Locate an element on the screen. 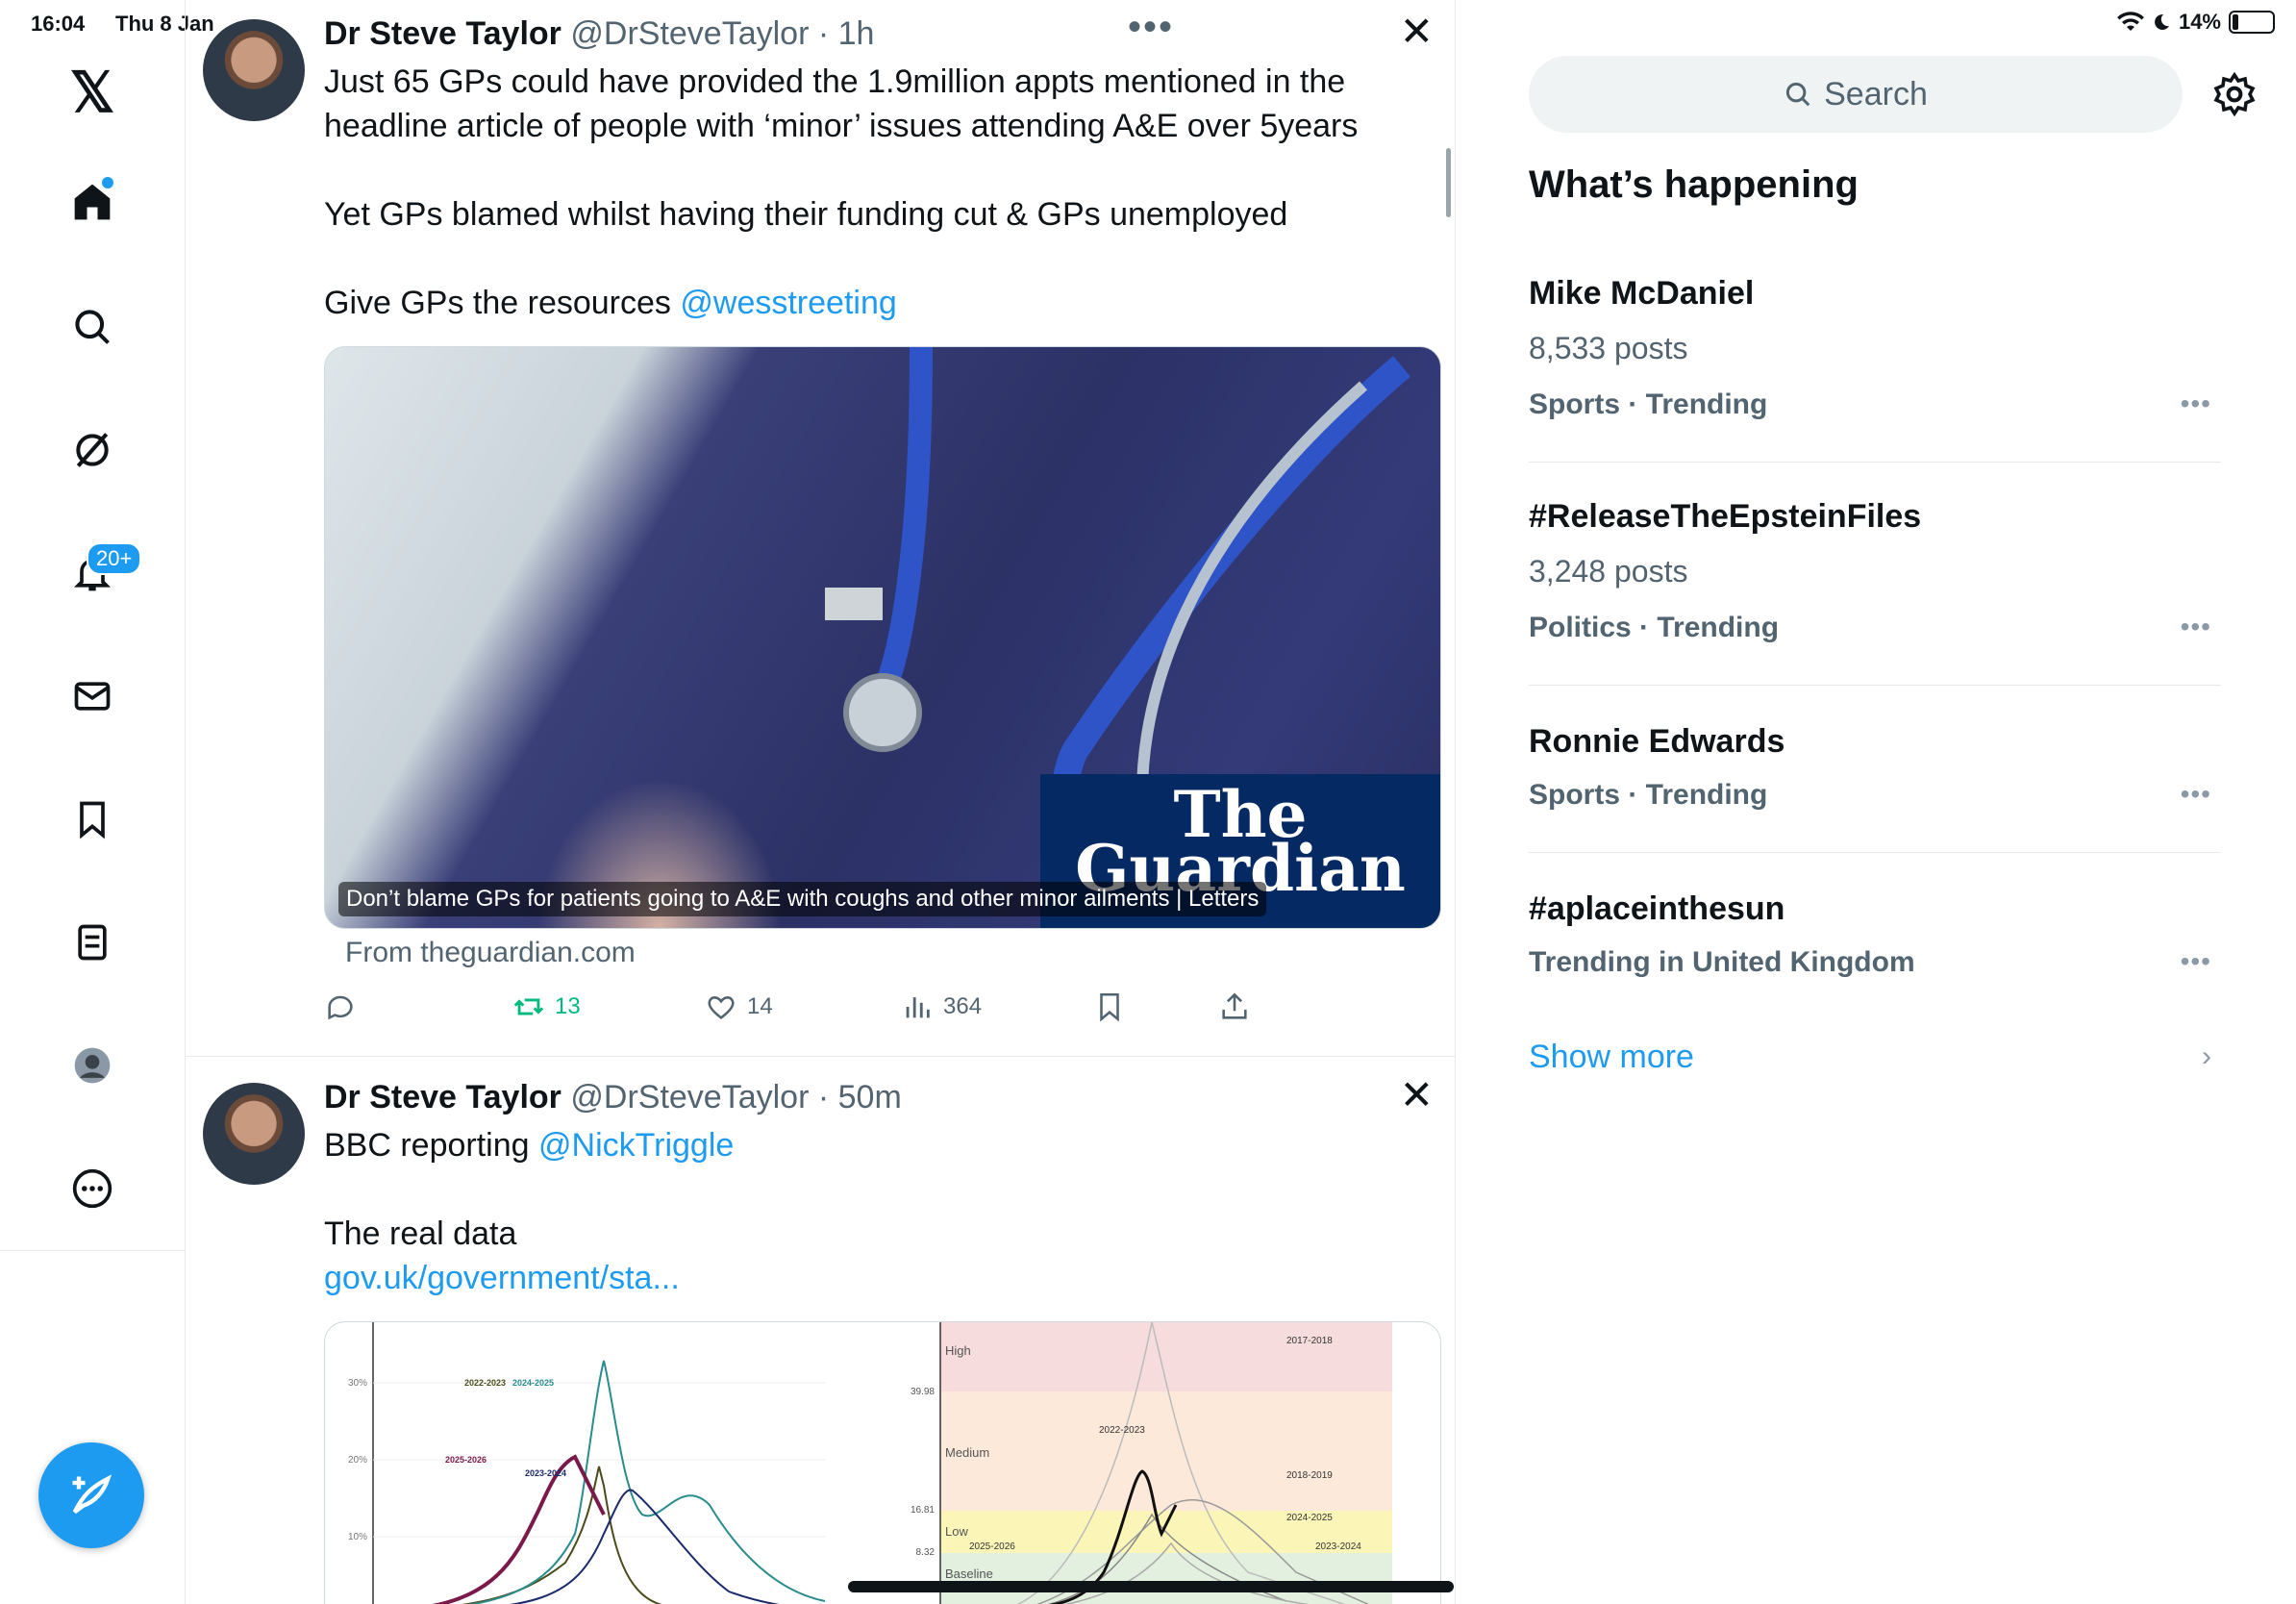 The image size is (2296, 1604). tweet-line: The real data is located at coordinates (420, 1234).